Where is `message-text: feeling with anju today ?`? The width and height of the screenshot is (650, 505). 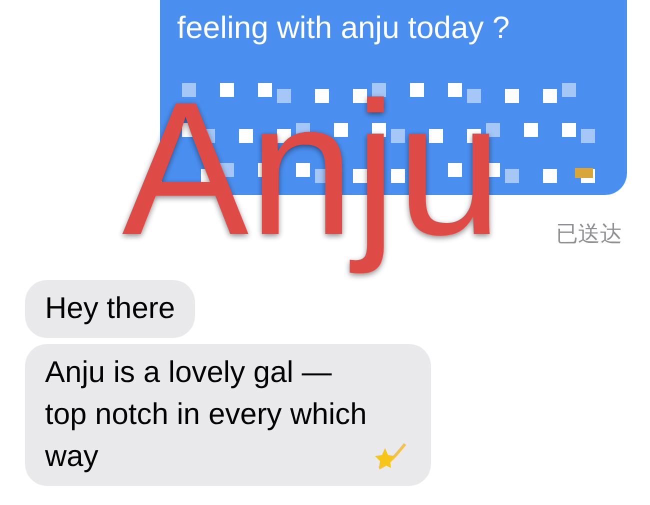 message-text: feeling with anju today ? is located at coordinates (343, 28).